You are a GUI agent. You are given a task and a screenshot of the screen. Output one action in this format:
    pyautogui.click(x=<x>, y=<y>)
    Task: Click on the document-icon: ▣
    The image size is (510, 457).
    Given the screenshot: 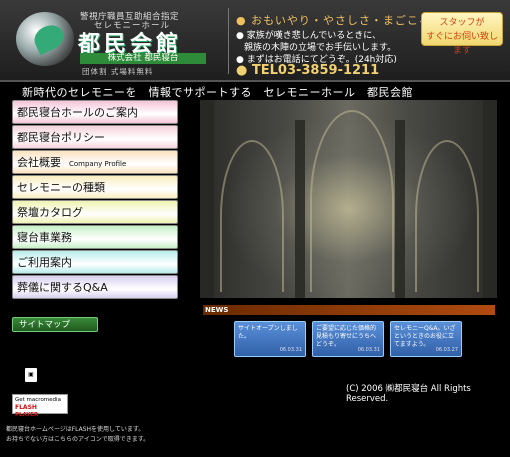 What is the action you would take?
    pyautogui.click(x=31, y=375)
    